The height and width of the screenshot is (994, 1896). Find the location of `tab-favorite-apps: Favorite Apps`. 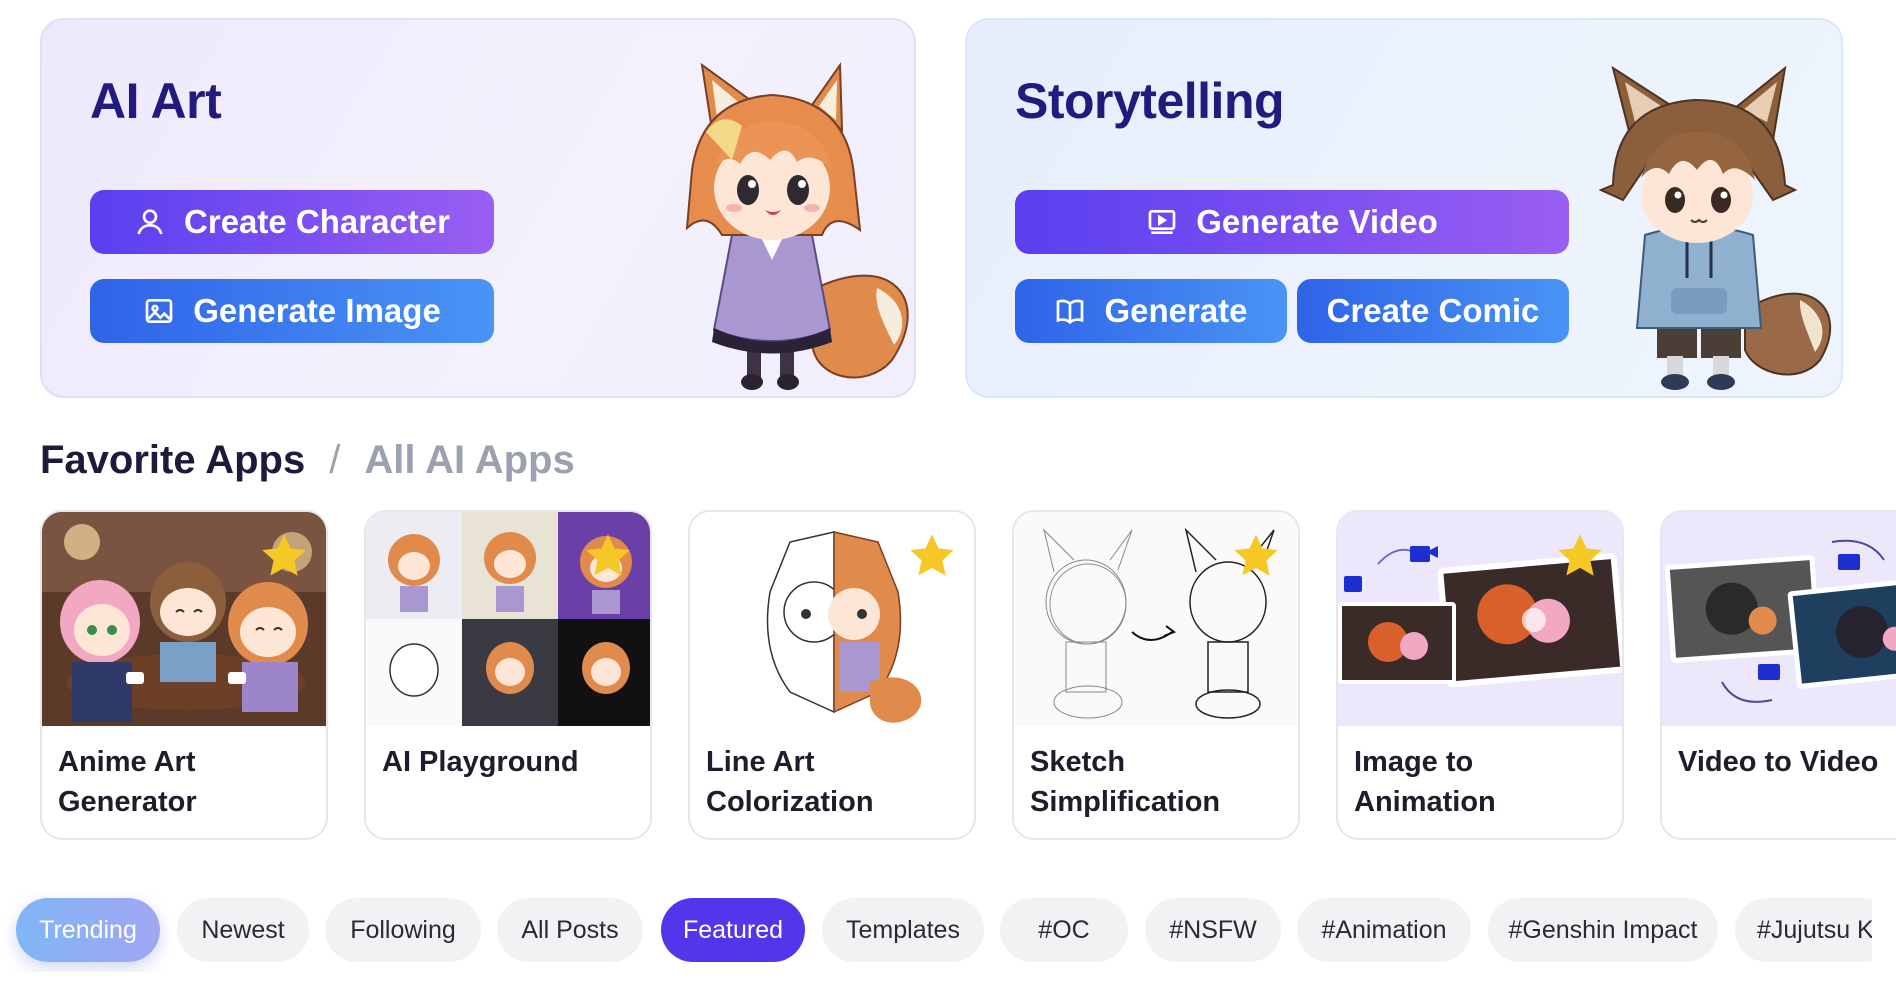

tab-favorite-apps: Favorite Apps is located at coordinates (172, 460).